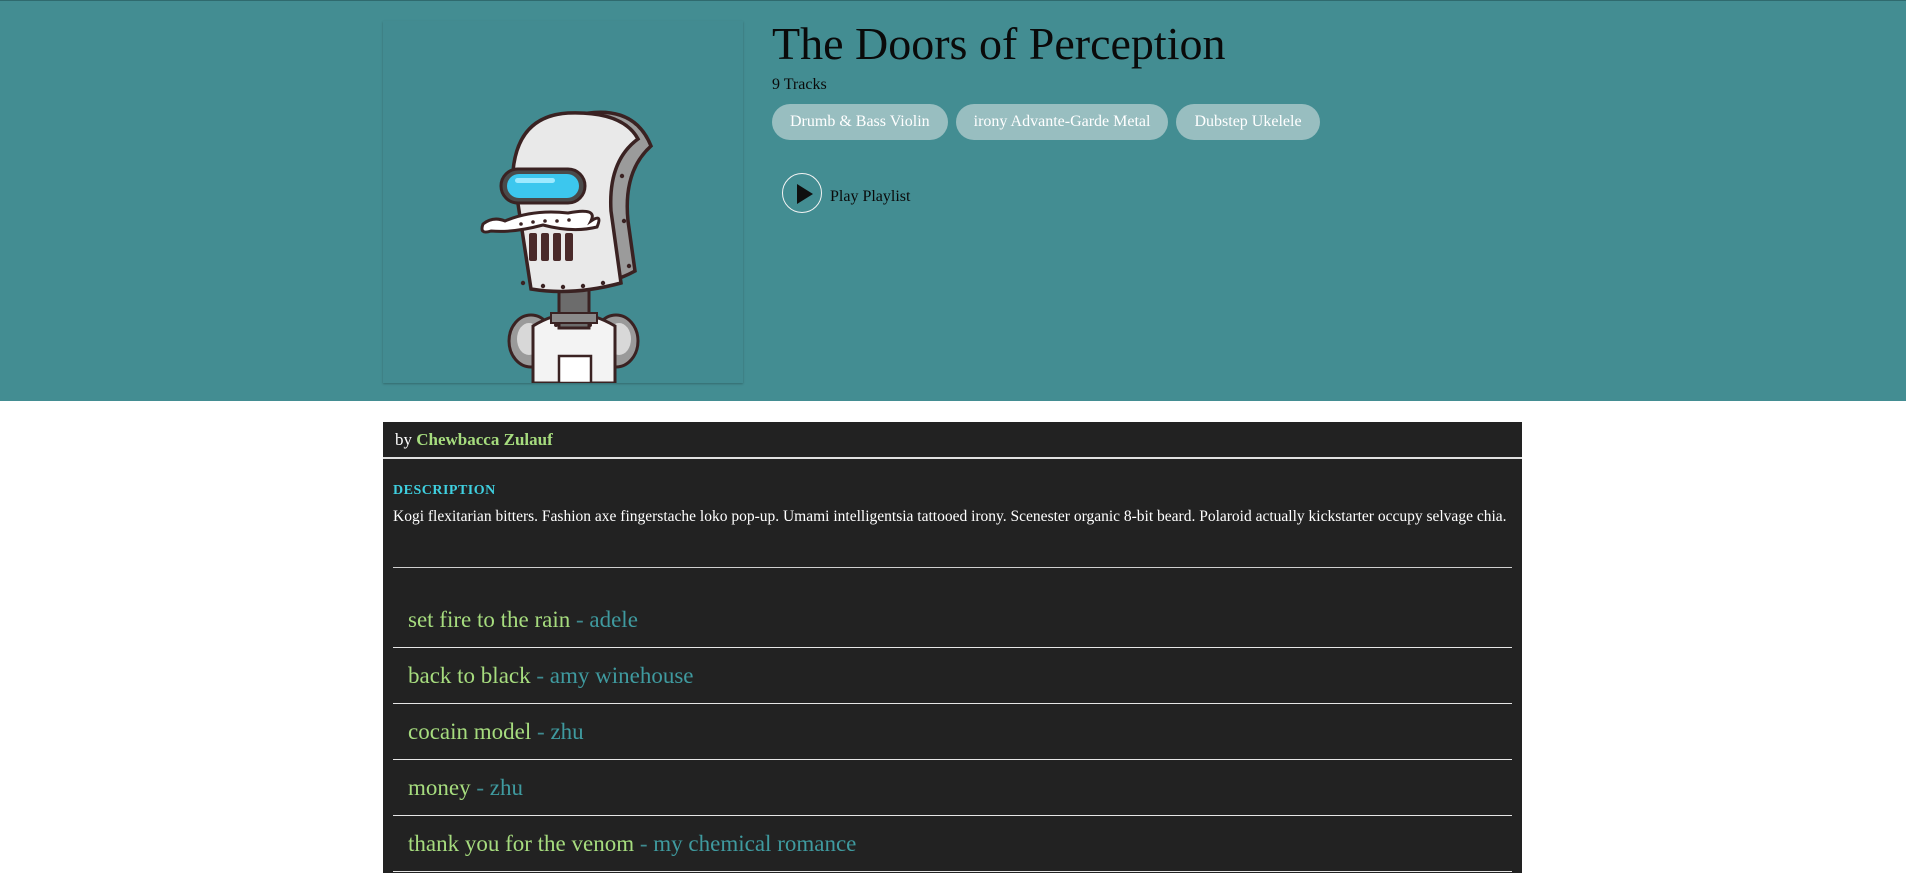  Describe the element at coordinates (567, 246) in the screenshot. I see `robot-illustration-icon` at that location.